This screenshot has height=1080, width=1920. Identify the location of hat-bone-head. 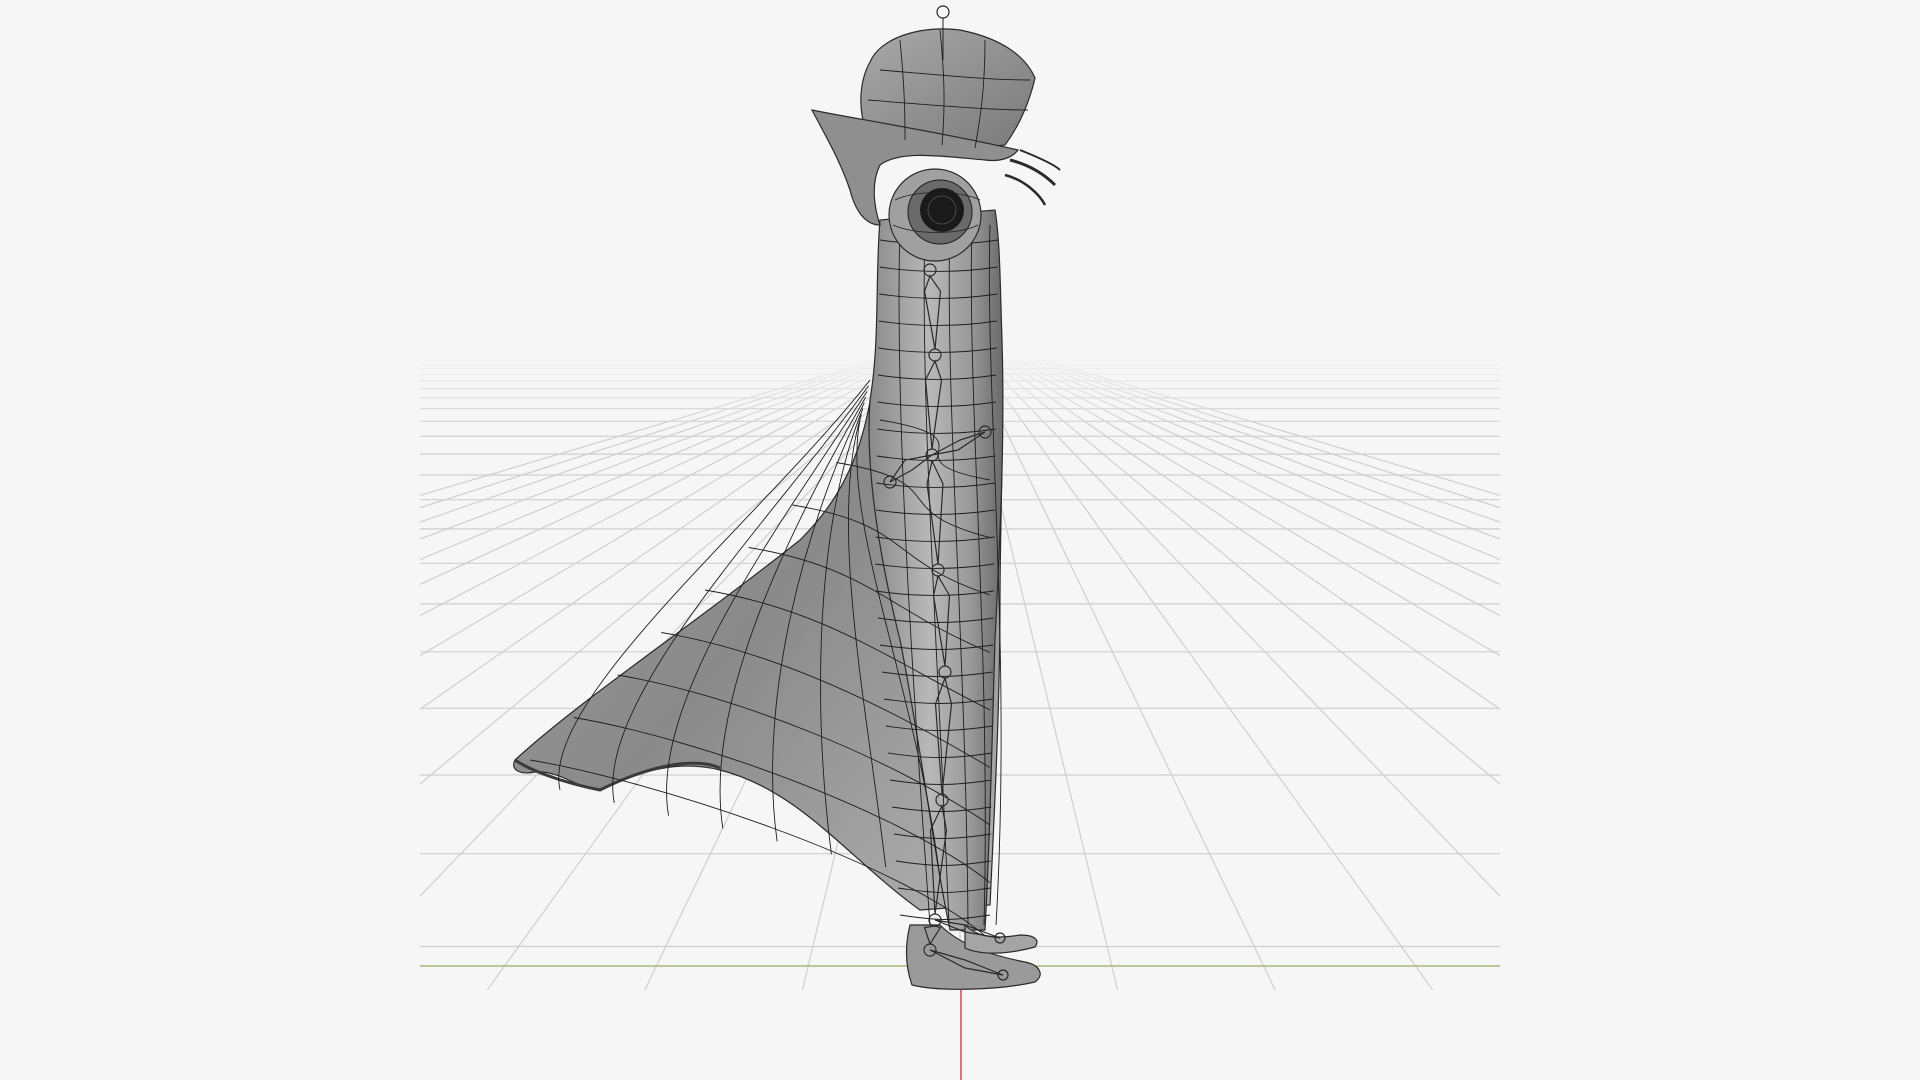
(943, 12).